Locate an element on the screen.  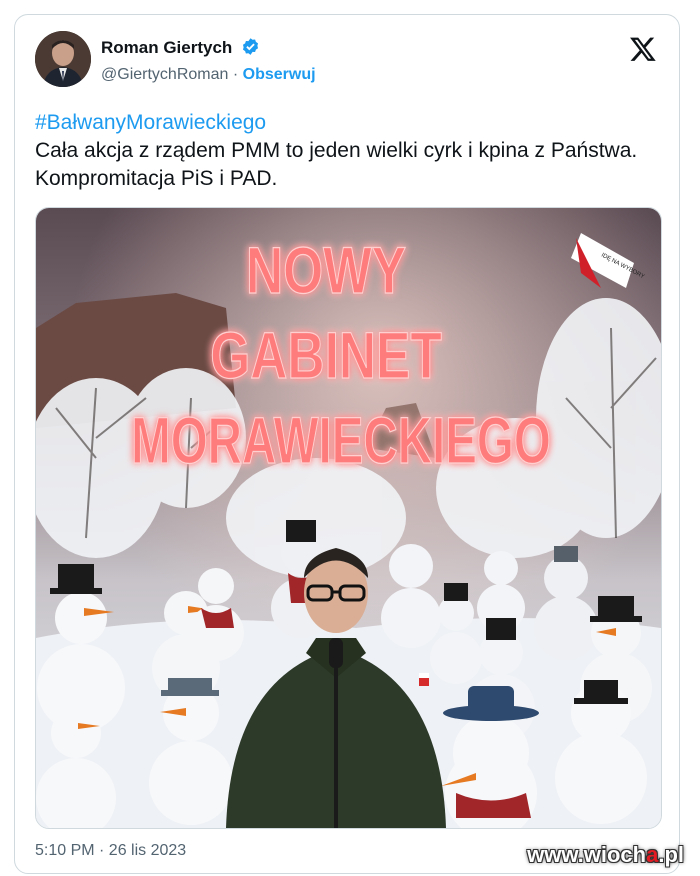
author-handle-row: @GiertychRoman · Obserwuj is located at coordinates (208, 75).